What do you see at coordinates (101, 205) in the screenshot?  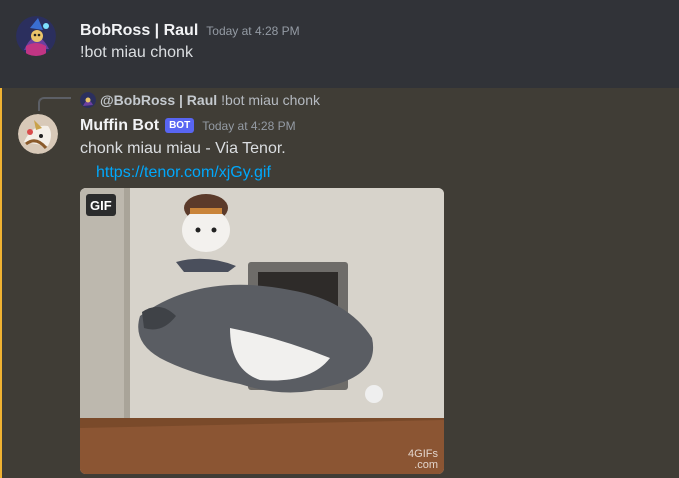 I see `gif-badge: GIF` at bounding box center [101, 205].